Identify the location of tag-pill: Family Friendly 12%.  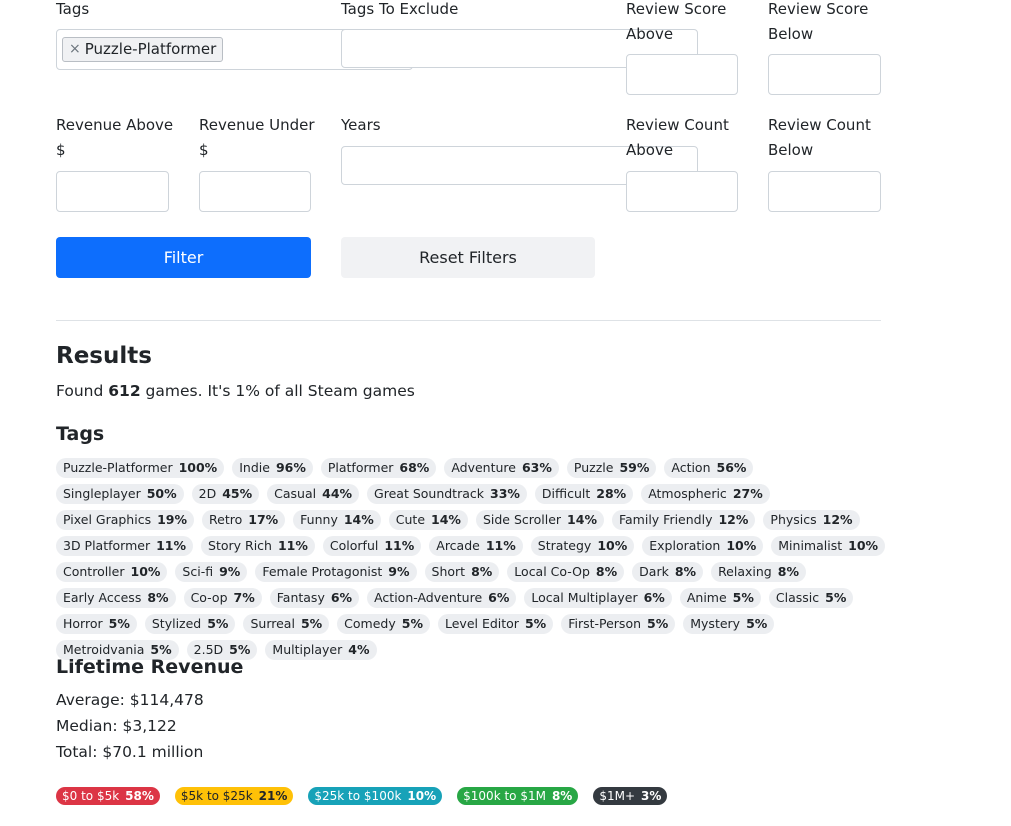
(683, 520).